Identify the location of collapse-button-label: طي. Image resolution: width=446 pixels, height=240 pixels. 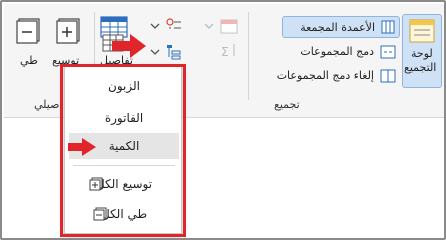
(29, 60).